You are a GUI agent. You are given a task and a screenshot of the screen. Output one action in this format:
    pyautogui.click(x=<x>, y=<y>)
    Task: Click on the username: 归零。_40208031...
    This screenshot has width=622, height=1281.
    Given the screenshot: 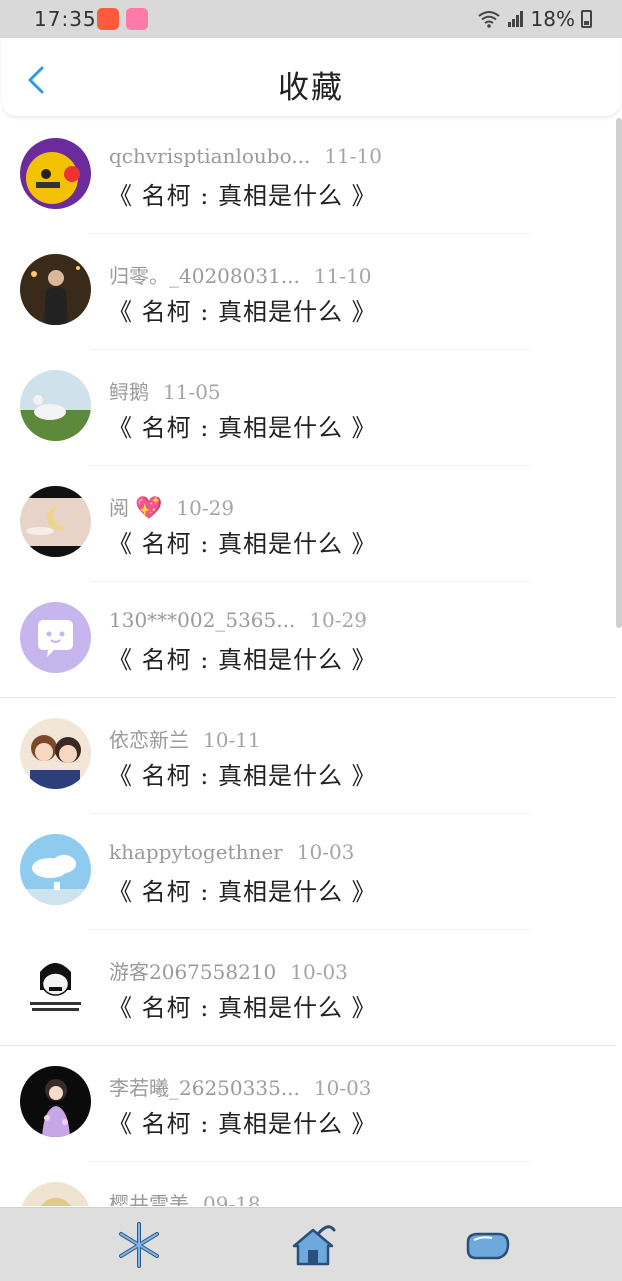 What is the action you would take?
    pyautogui.click(x=204, y=274)
    